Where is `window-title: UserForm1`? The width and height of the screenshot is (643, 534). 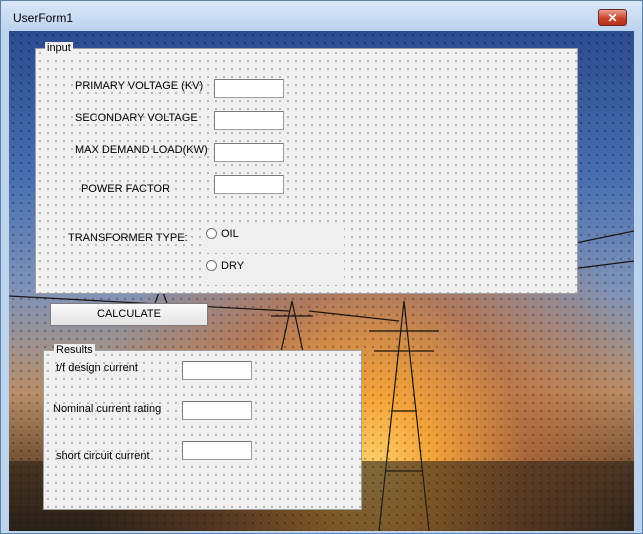 window-title: UserForm1 is located at coordinates (43, 18).